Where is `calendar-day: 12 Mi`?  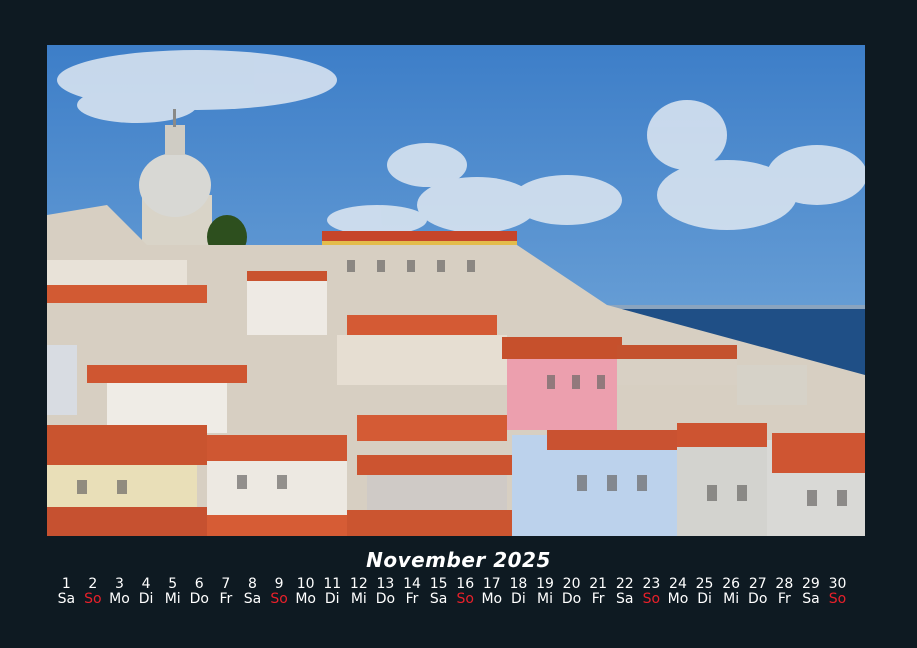
calendar-day: 12 Mi is located at coordinates (359, 592).